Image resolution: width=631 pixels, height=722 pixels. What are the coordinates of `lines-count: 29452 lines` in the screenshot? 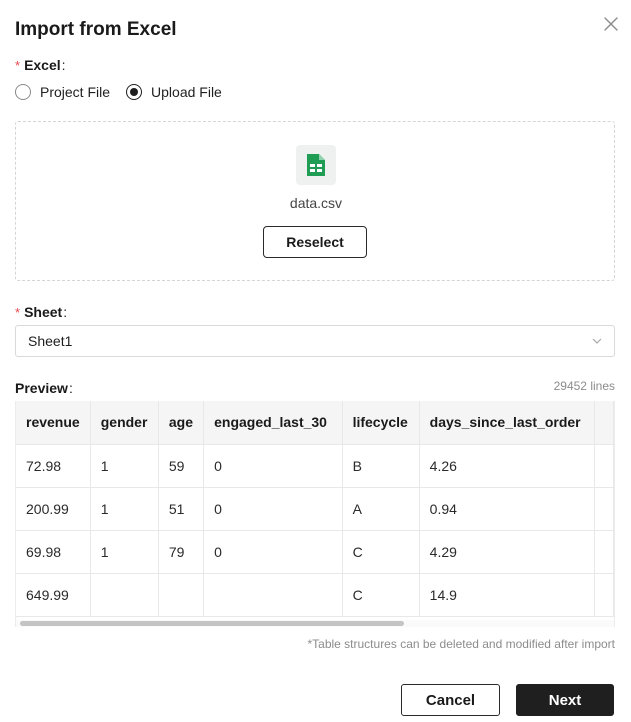 It's located at (584, 386).